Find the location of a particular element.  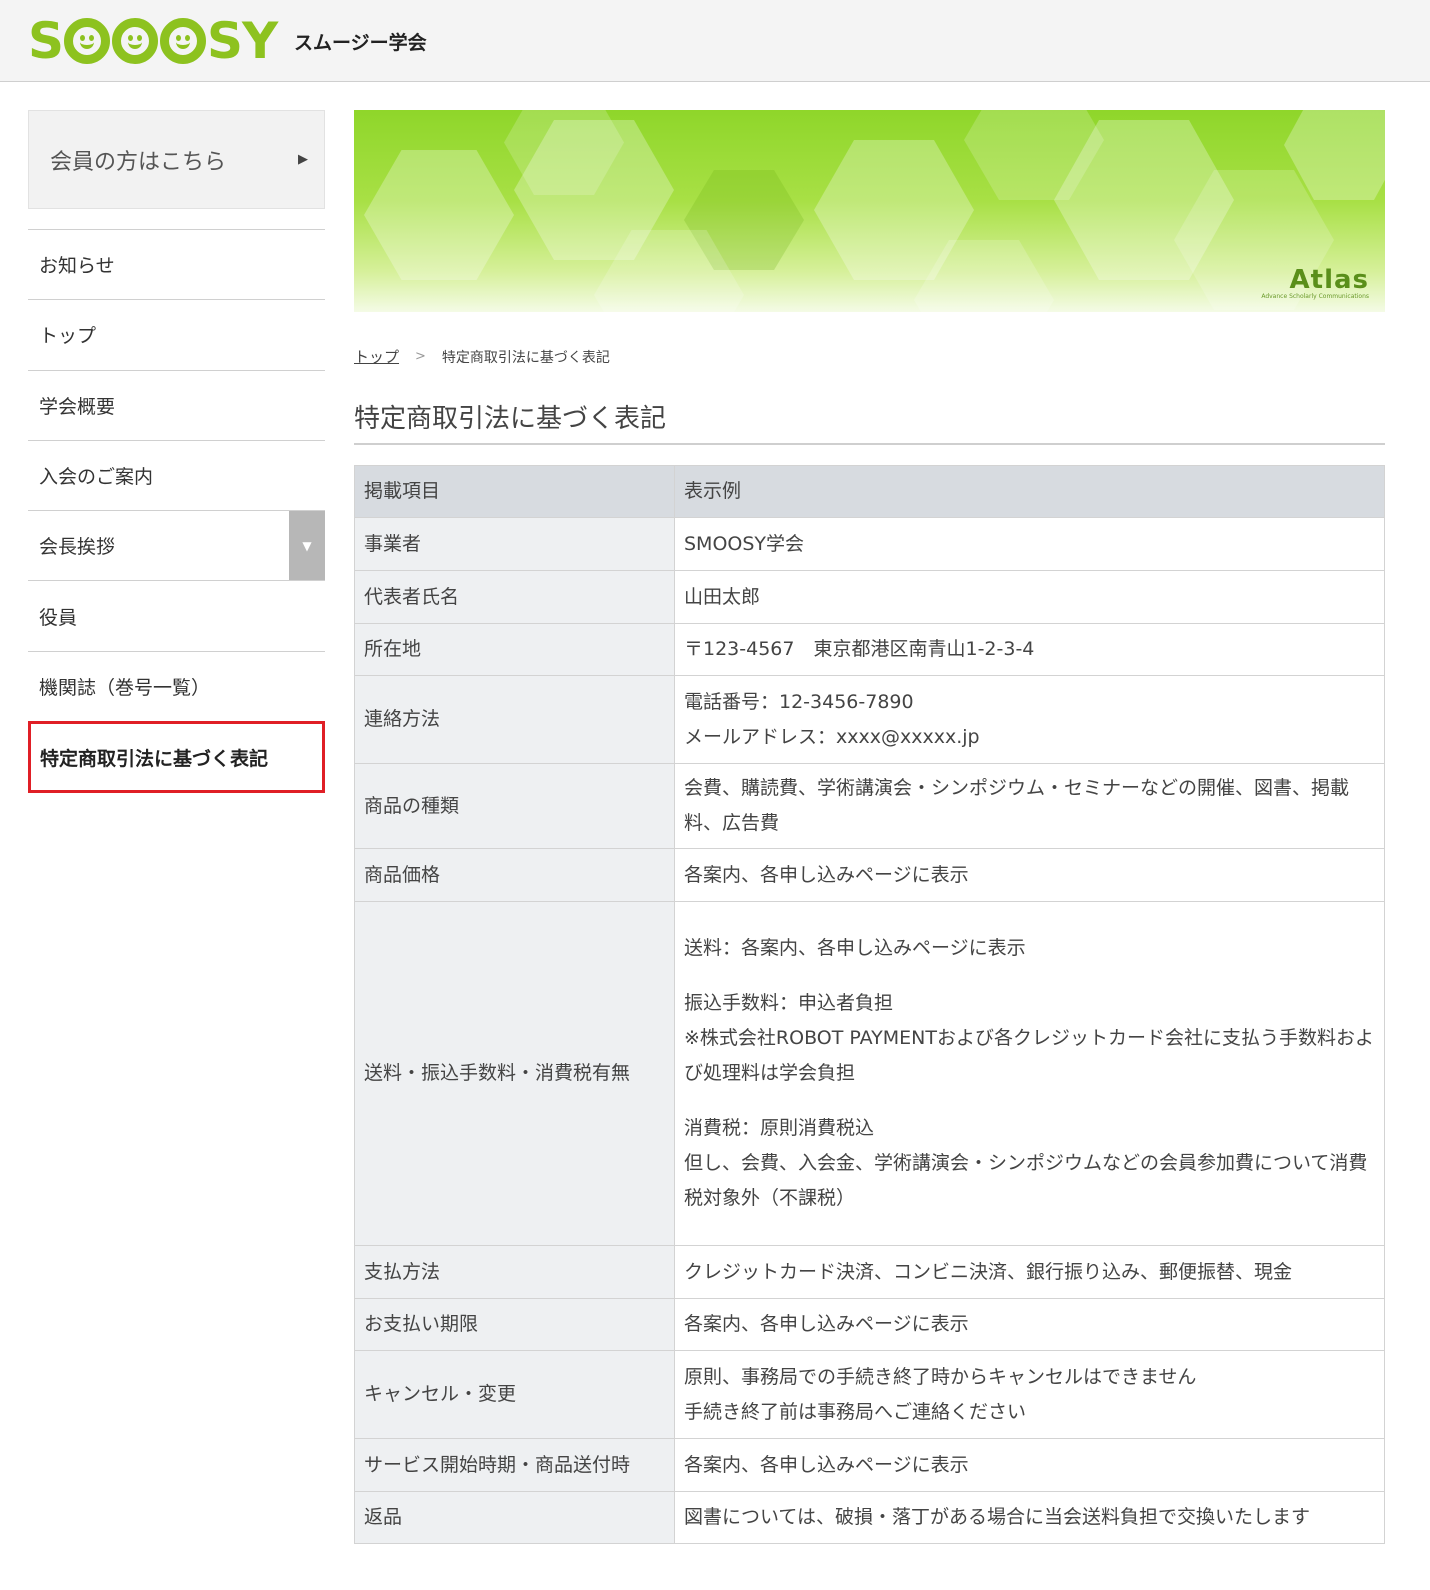

table-row: サービス開始時期・商品送付時 各案内、各申し込みページに表示 is located at coordinates (869, 1465).